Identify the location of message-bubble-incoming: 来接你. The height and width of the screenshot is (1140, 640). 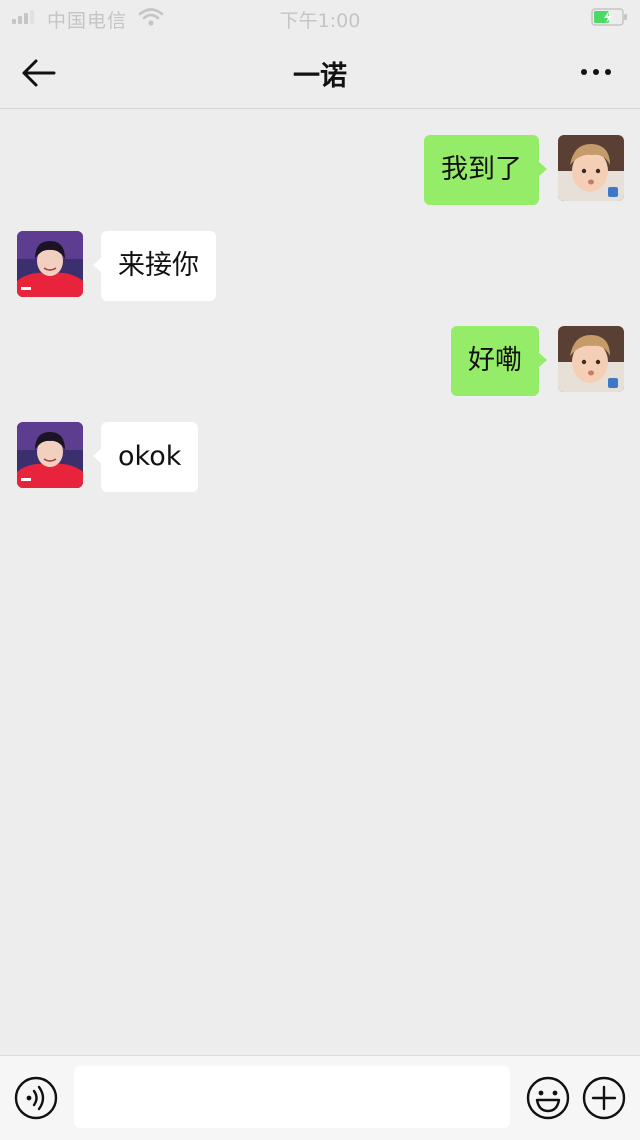
(154, 266).